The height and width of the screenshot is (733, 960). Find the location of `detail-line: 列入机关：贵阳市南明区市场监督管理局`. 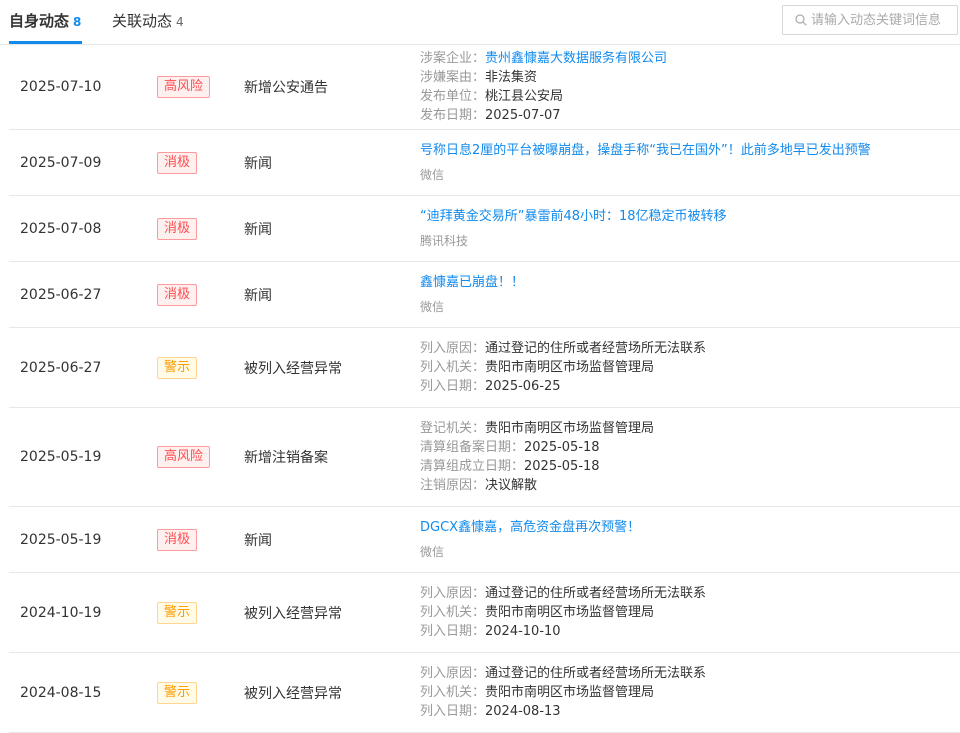

detail-line: 列入机关：贵阳市南明区市场监督管理局 is located at coordinates (563, 692).